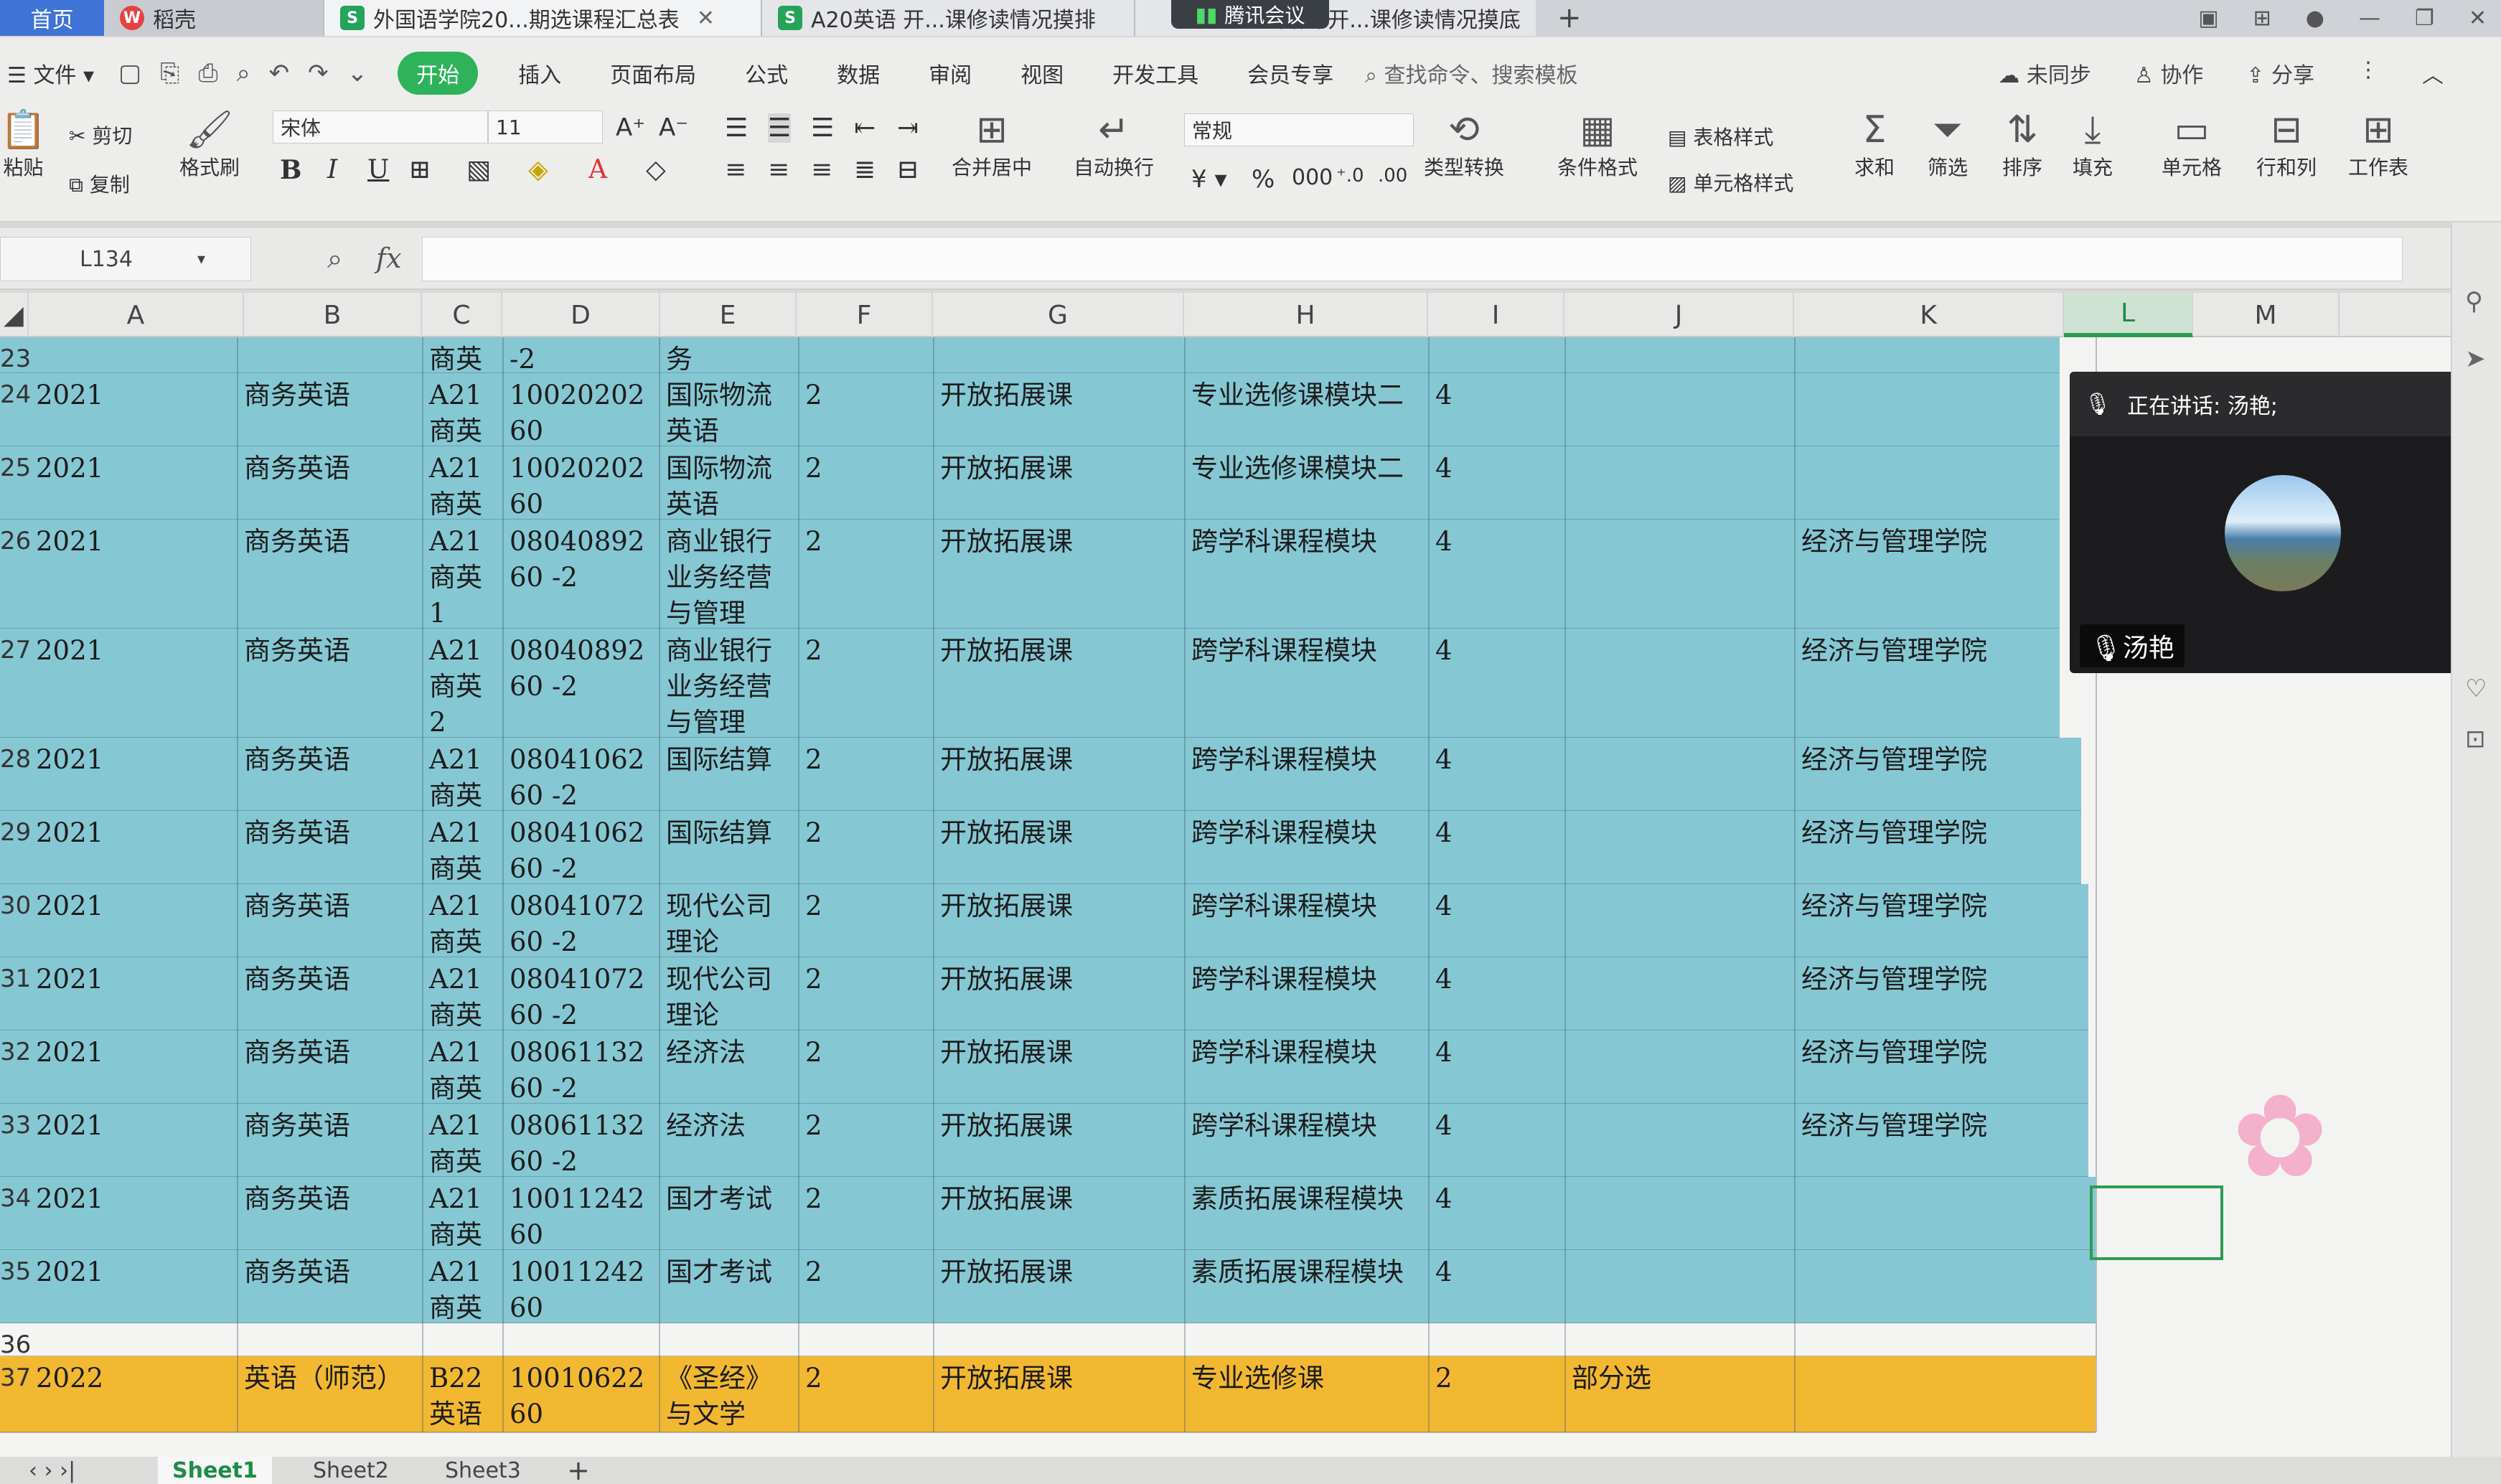  Describe the element at coordinates (333, 315) in the screenshot. I see `column-header-b: B` at that location.